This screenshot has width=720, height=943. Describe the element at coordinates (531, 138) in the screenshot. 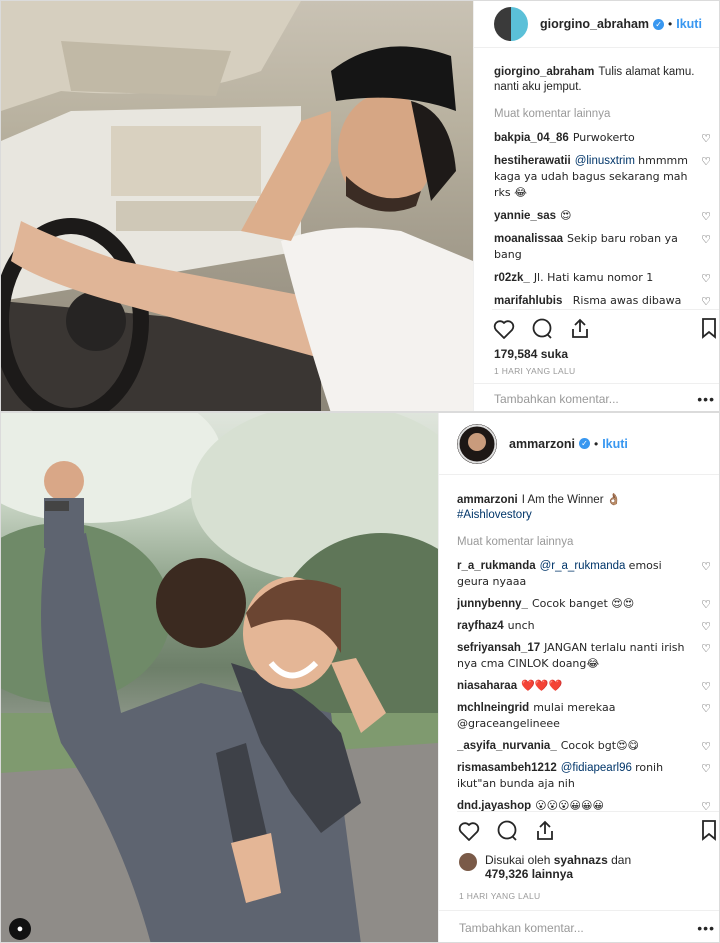

I see `comment-username: bakpia_04_86` at that location.